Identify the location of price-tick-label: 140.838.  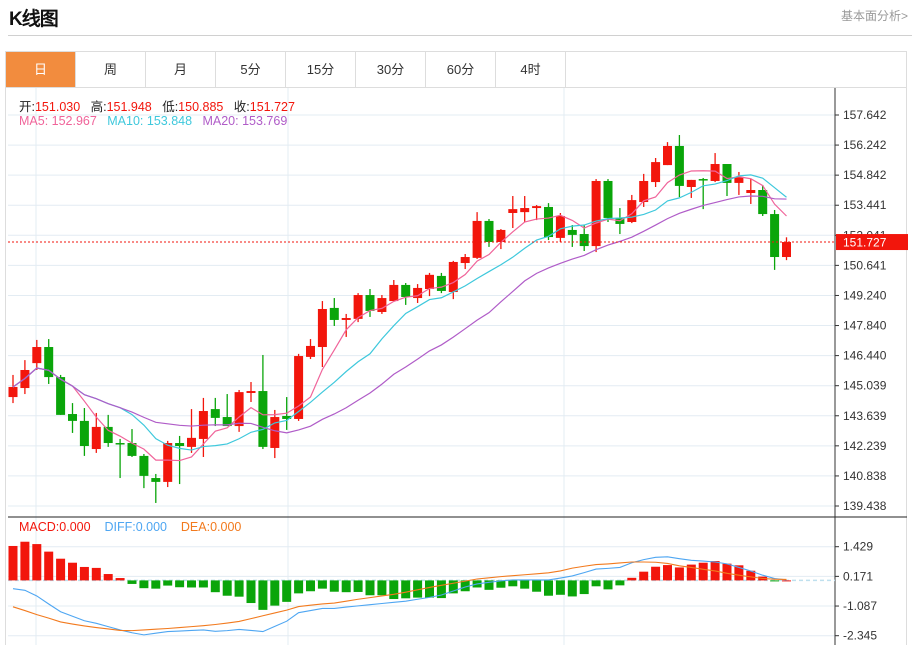
(865, 476).